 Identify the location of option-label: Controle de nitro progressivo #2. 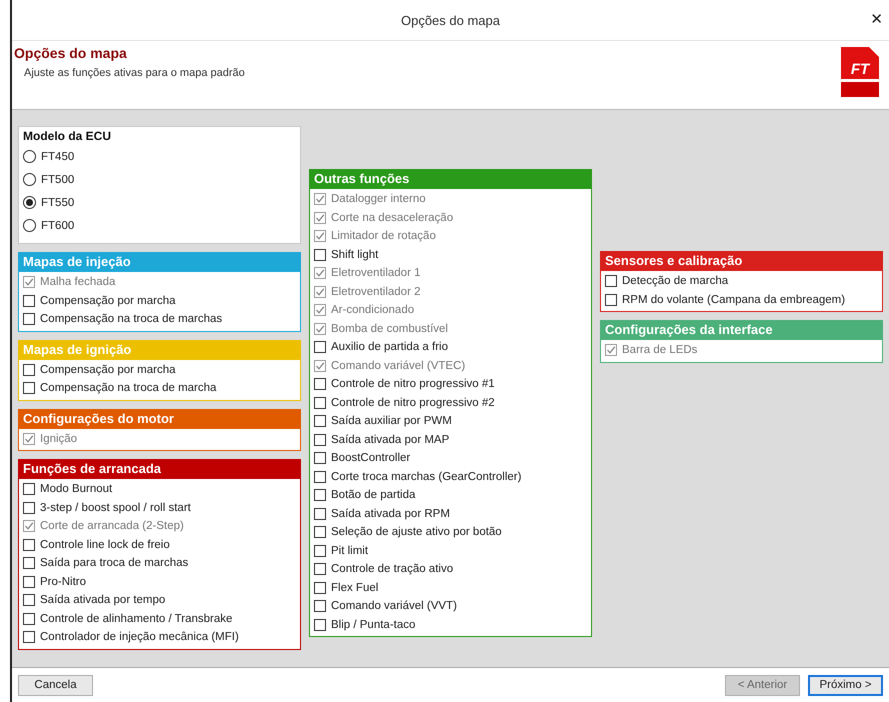
(413, 402).